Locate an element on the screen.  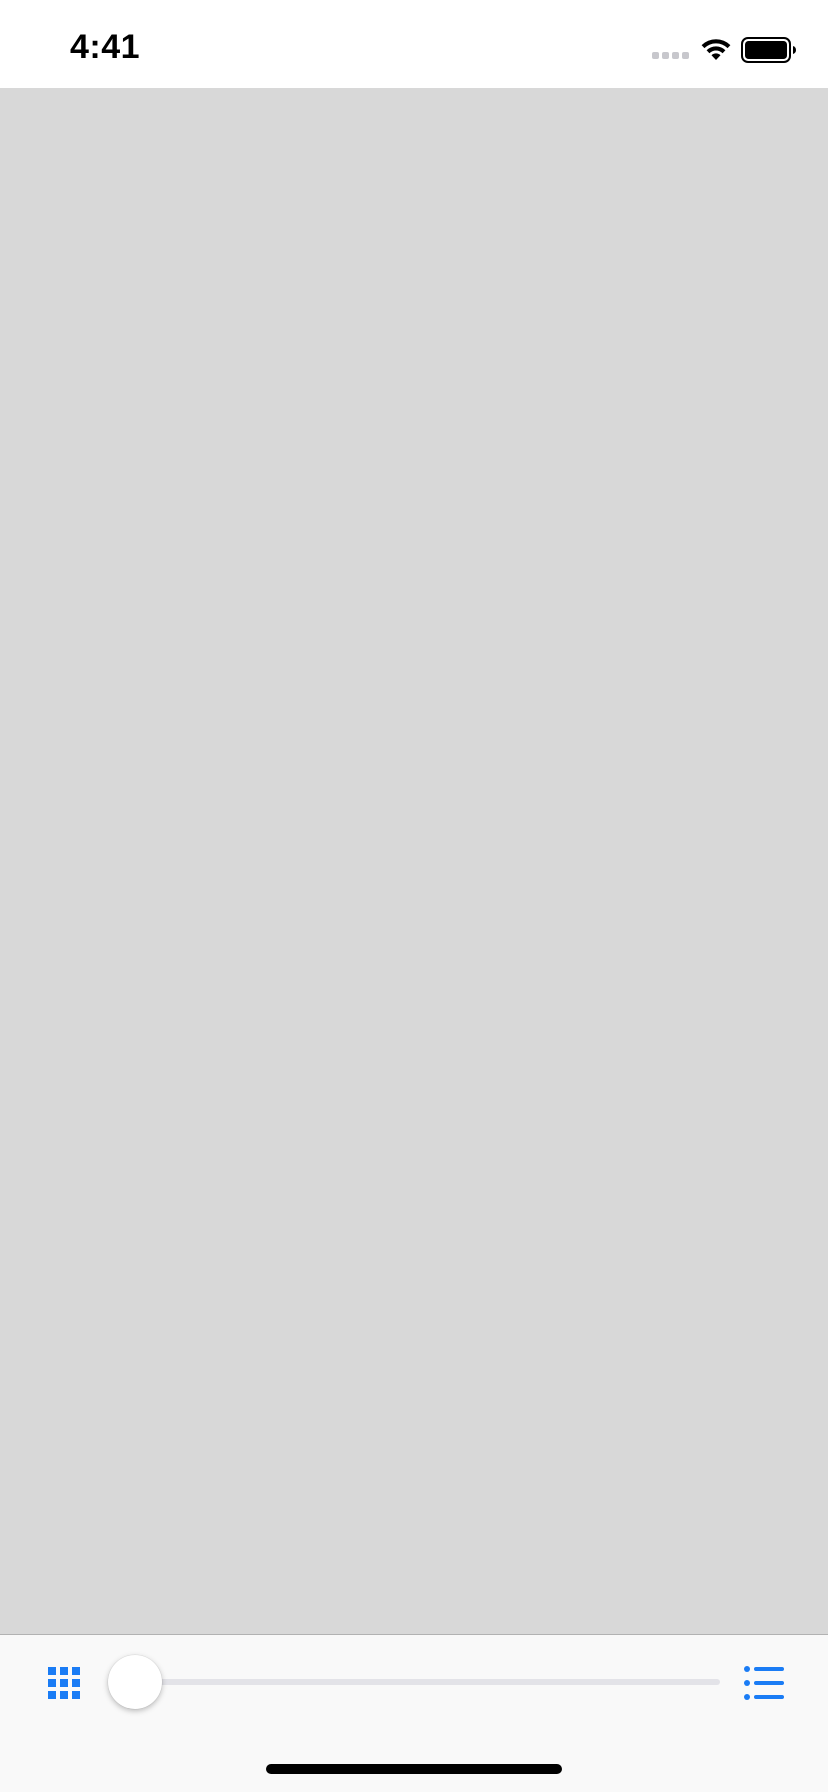
home-indicator is located at coordinates (414, 1769).